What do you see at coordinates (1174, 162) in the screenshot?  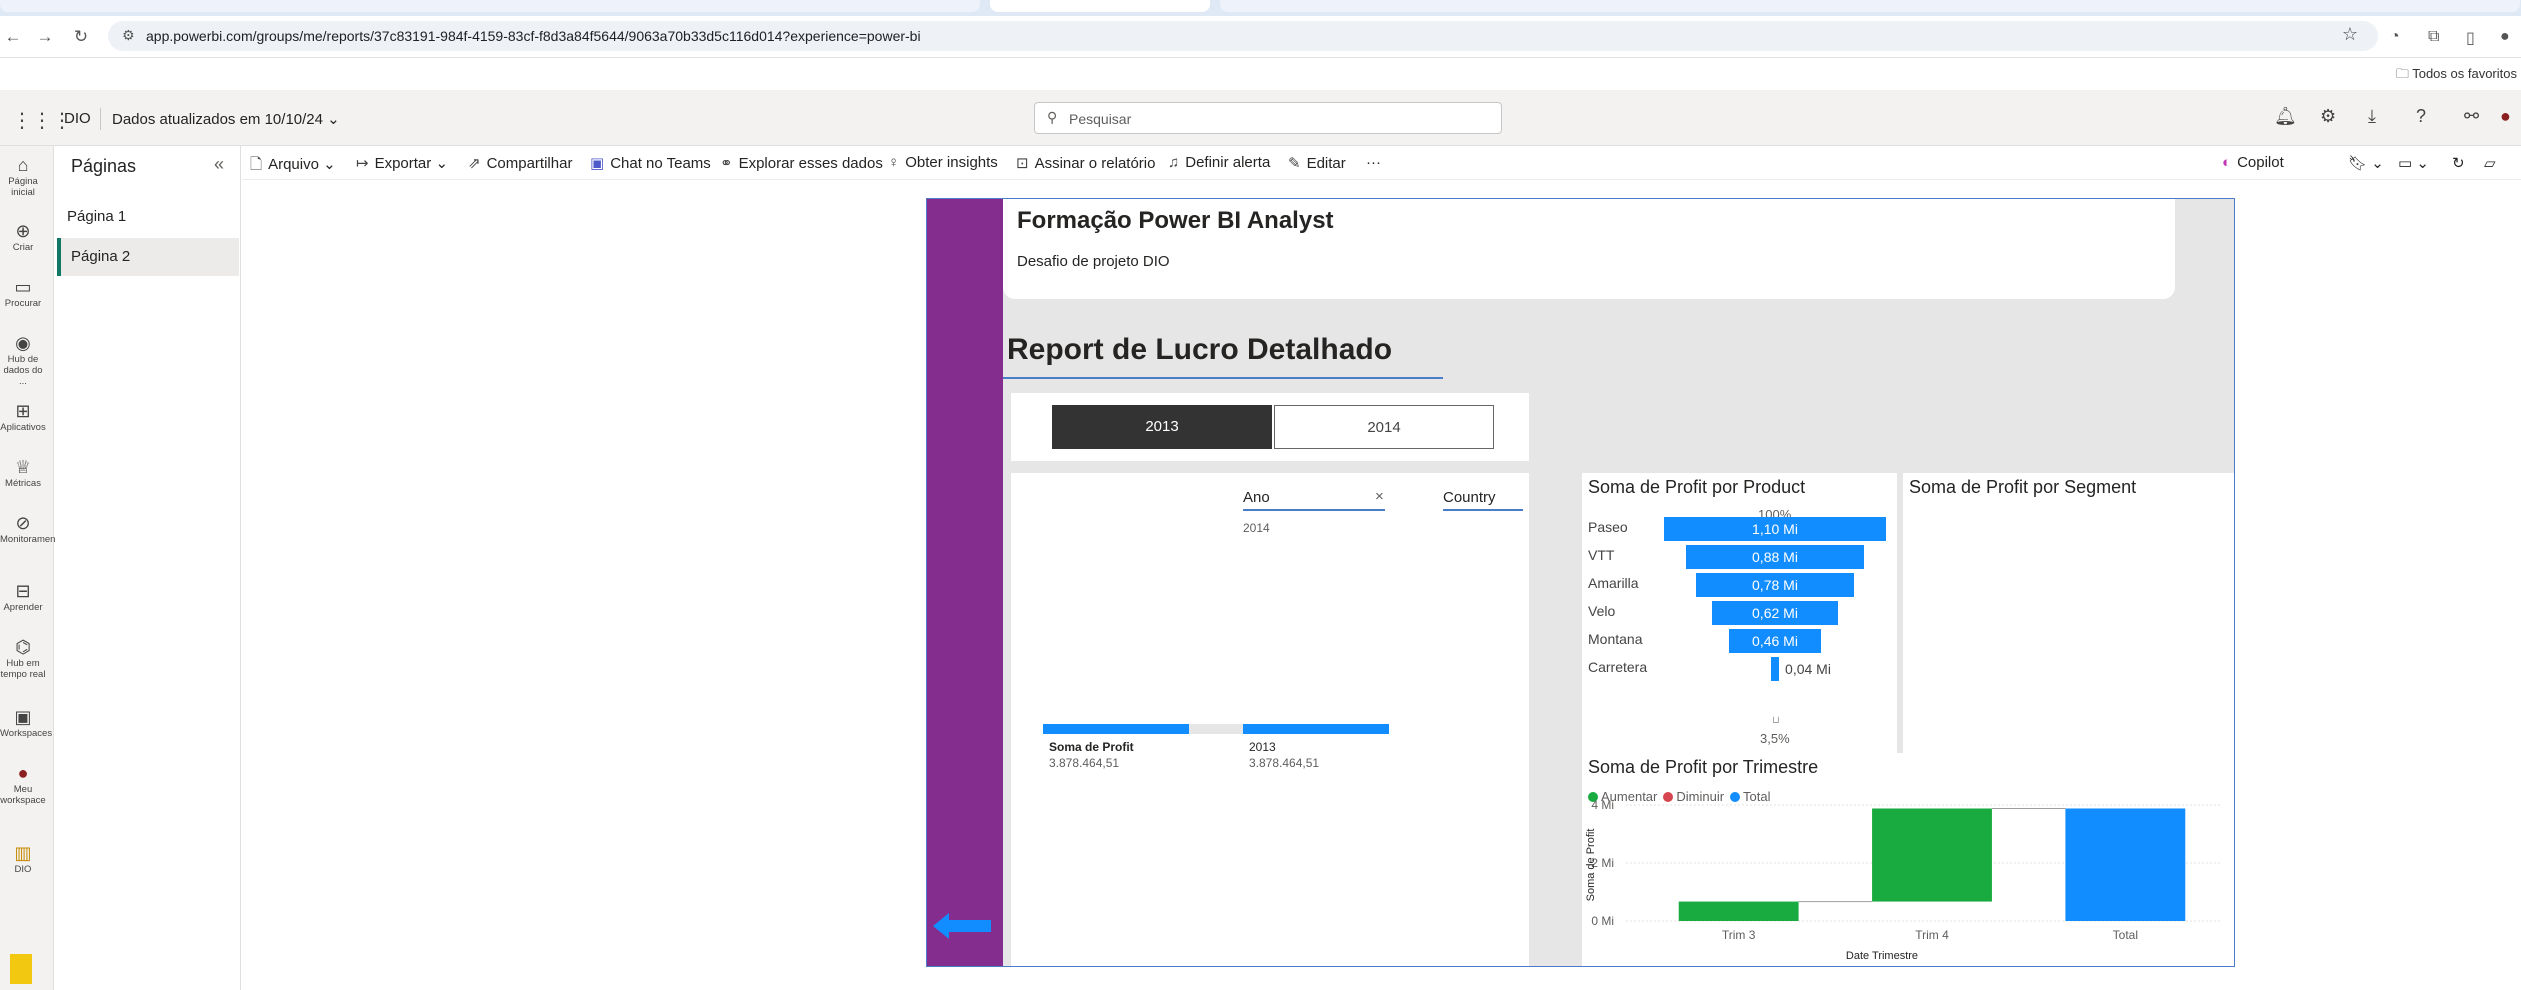 I see `bell-icon: ♫` at bounding box center [1174, 162].